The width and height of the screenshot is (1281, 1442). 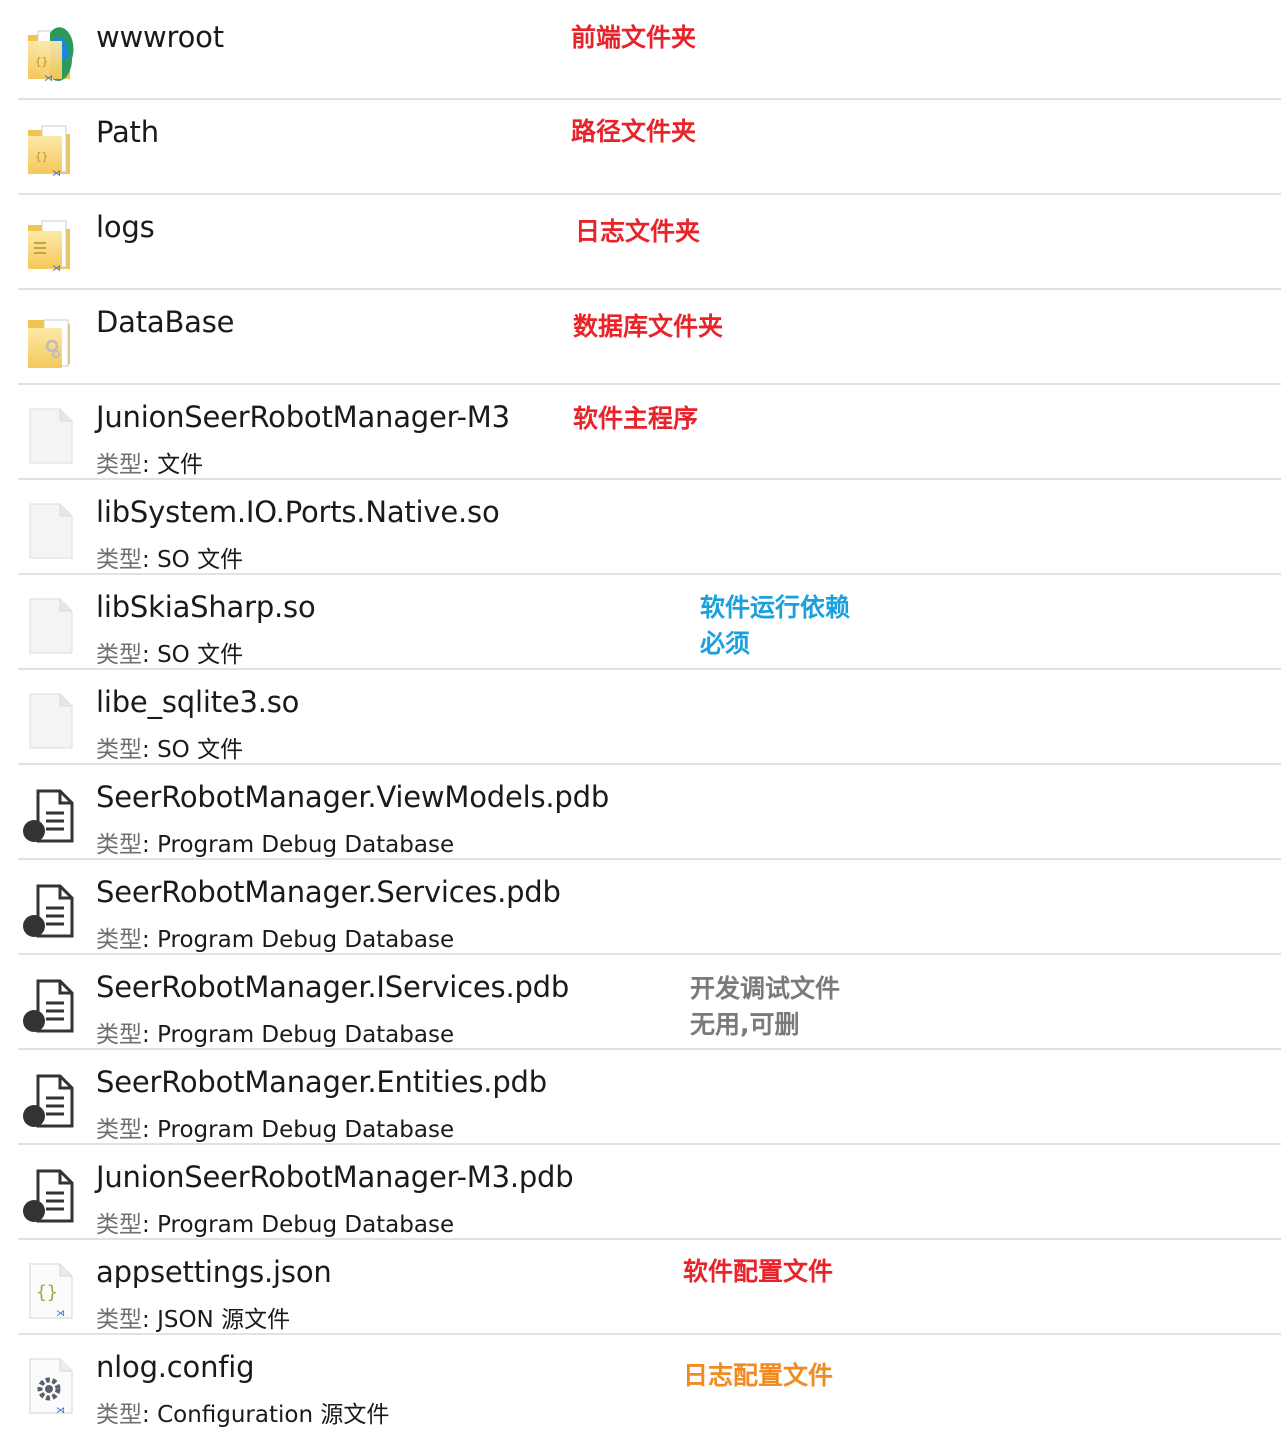 What do you see at coordinates (298, 512) in the screenshot?
I see `file-name: libSystem.IO.Ports.Native.so` at bounding box center [298, 512].